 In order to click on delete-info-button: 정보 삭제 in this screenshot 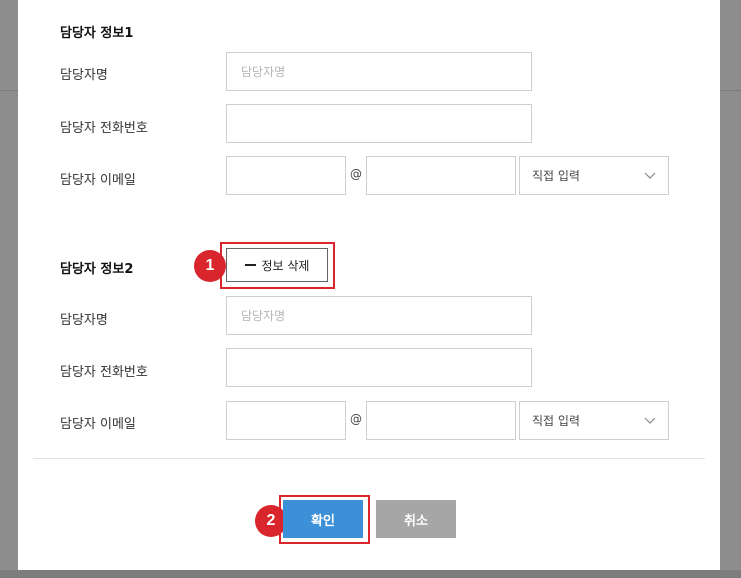, I will do `click(277, 265)`.